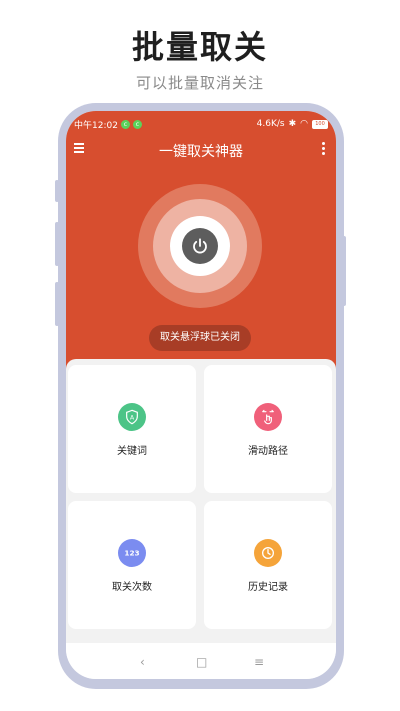 The height and width of the screenshot is (711, 400). I want to click on feature-label: 关键词, so click(132, 451).